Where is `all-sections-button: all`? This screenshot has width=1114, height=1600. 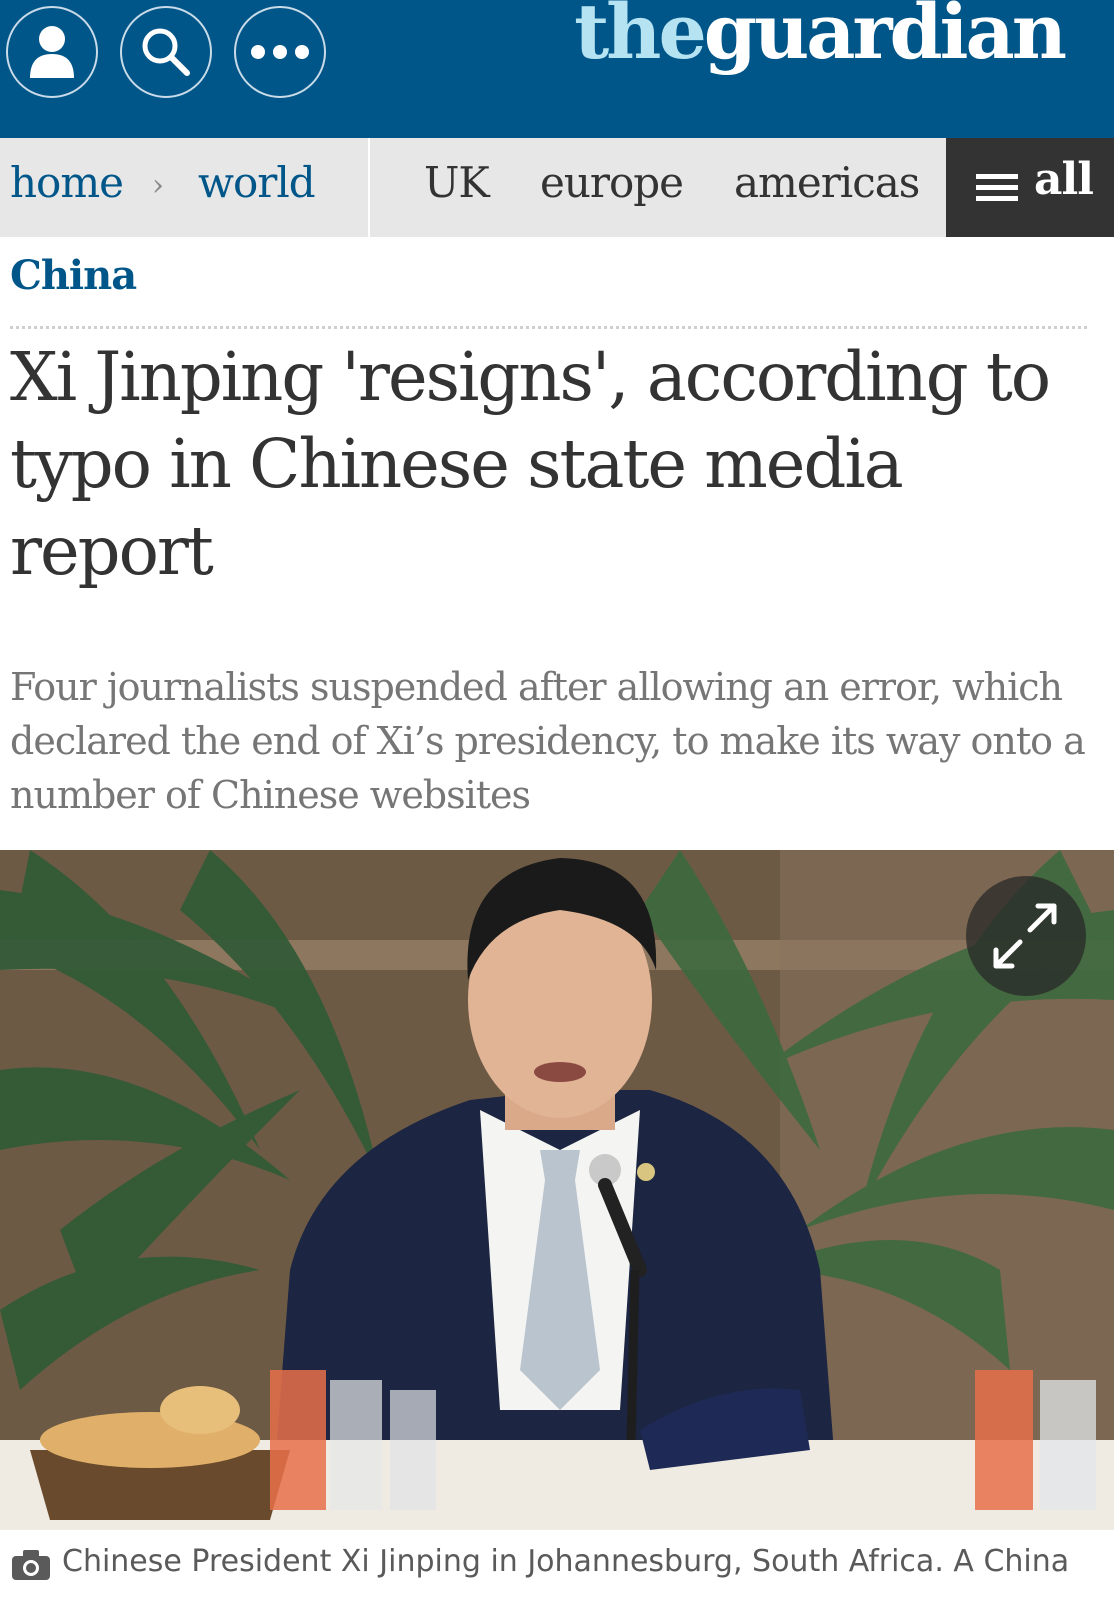 all-sections-button: all is located at coordinates (1030, 187).